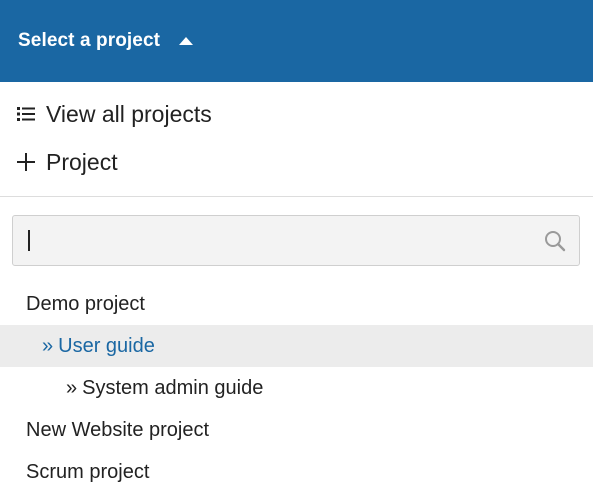 The height and width of the screenshot is (503, 593). I want to click on project-item-demo-project: Demo project, so click(296, 304).